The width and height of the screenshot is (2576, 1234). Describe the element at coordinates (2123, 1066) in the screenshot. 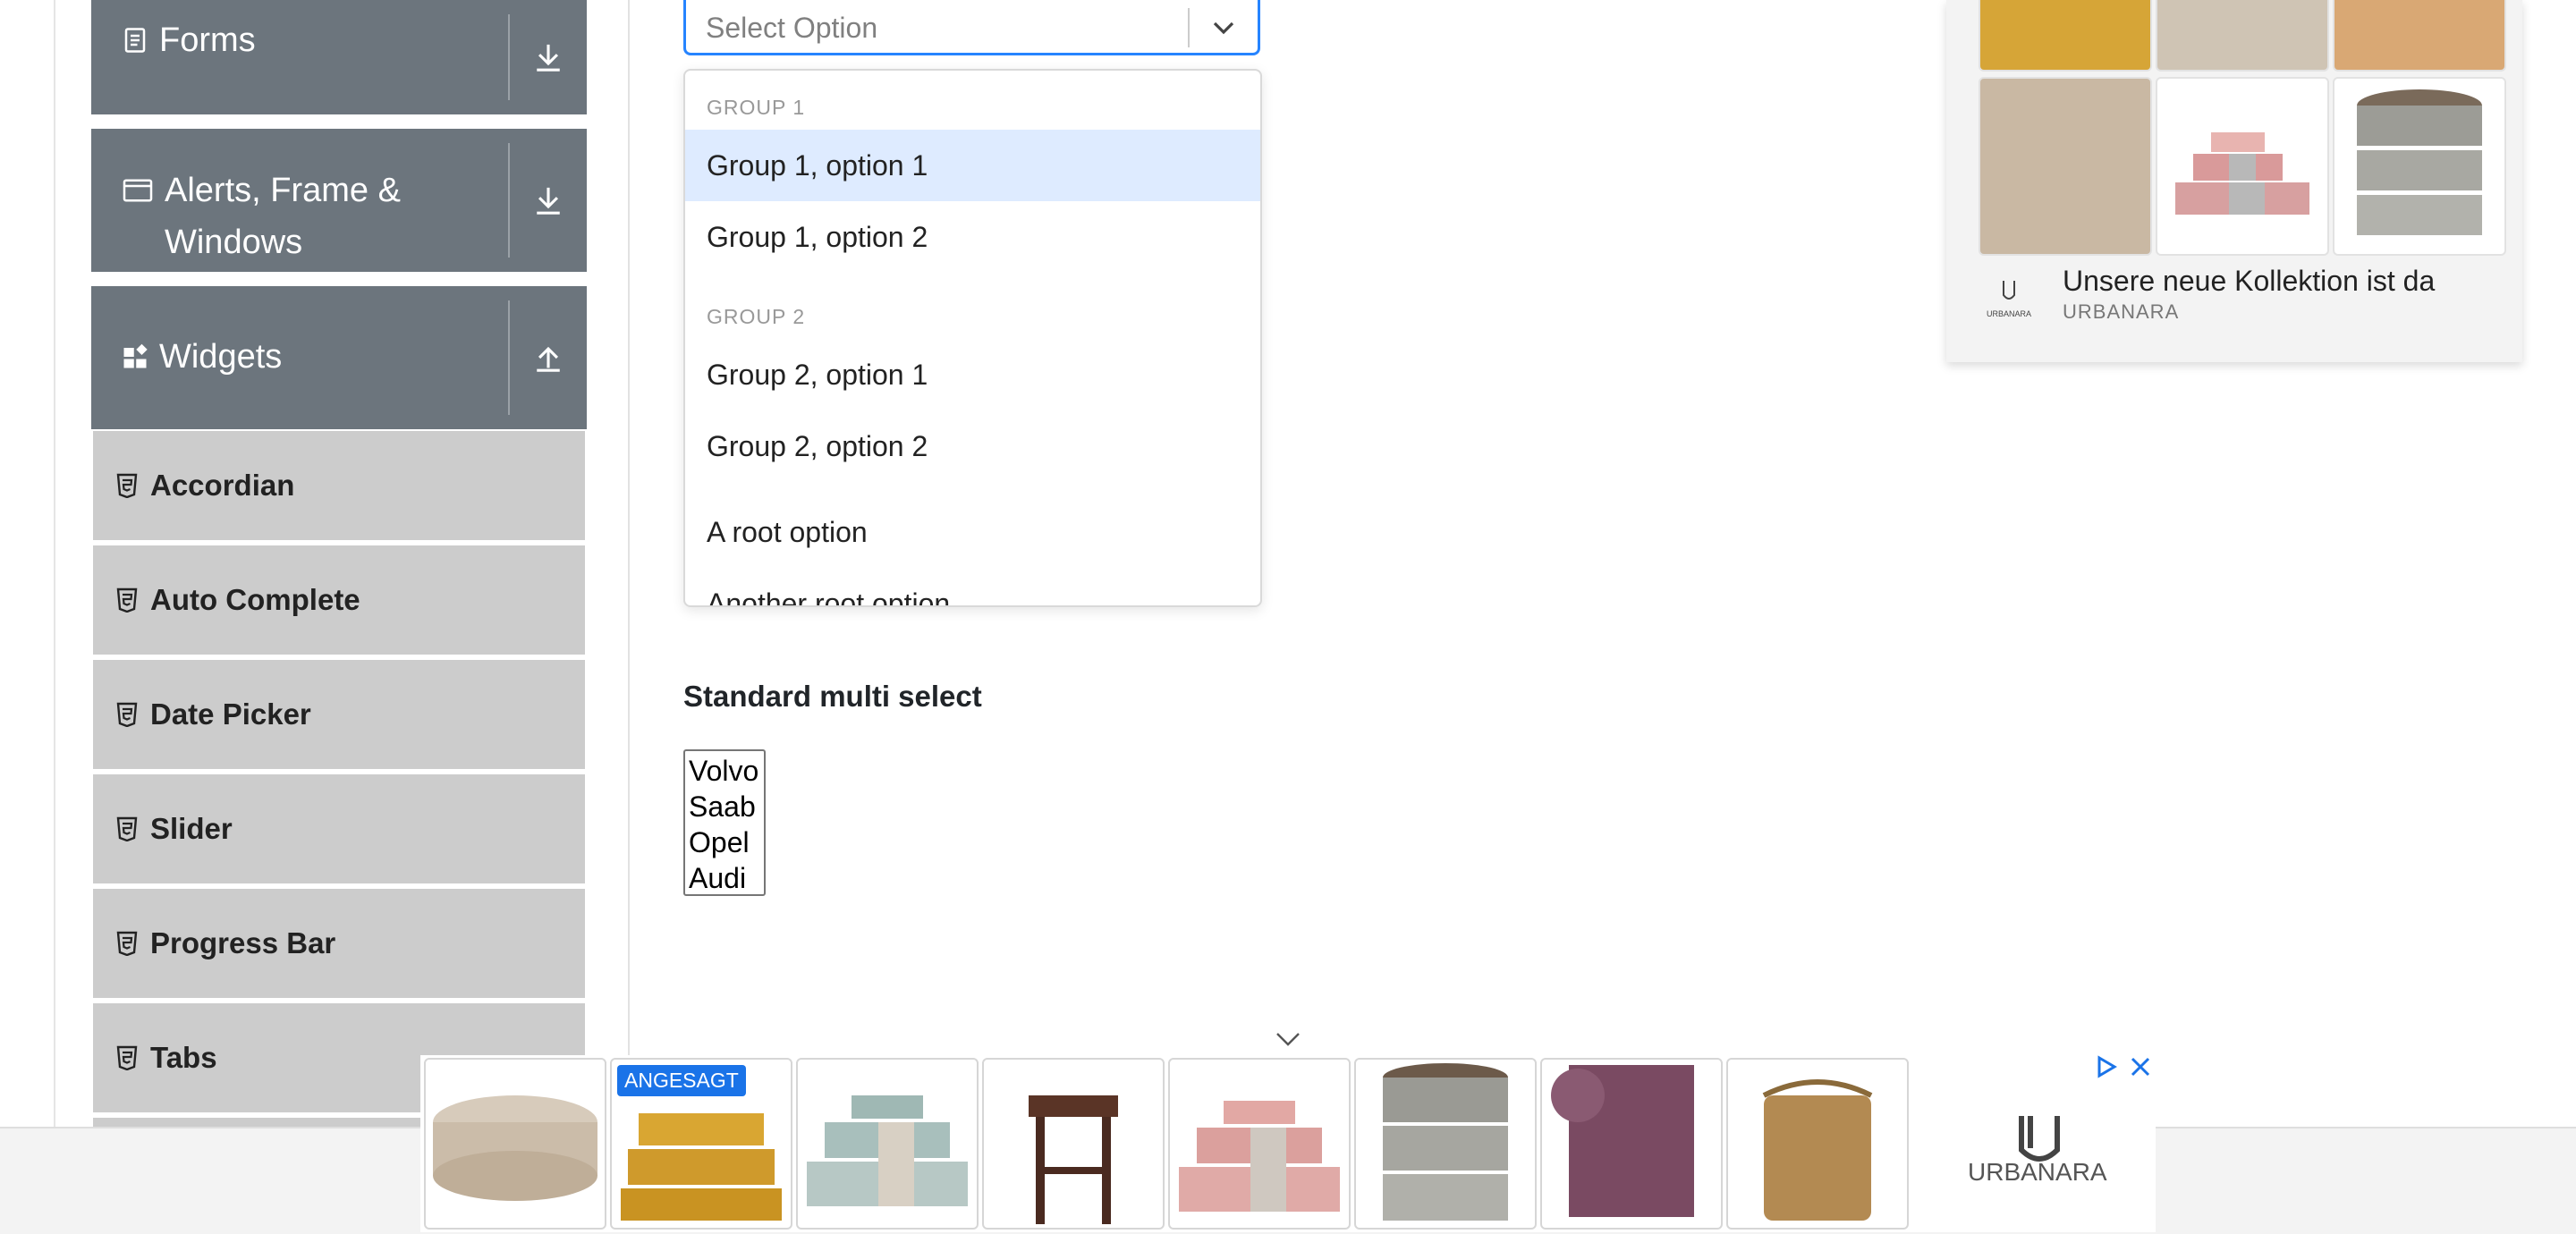

I see `ad-controls` at that location.